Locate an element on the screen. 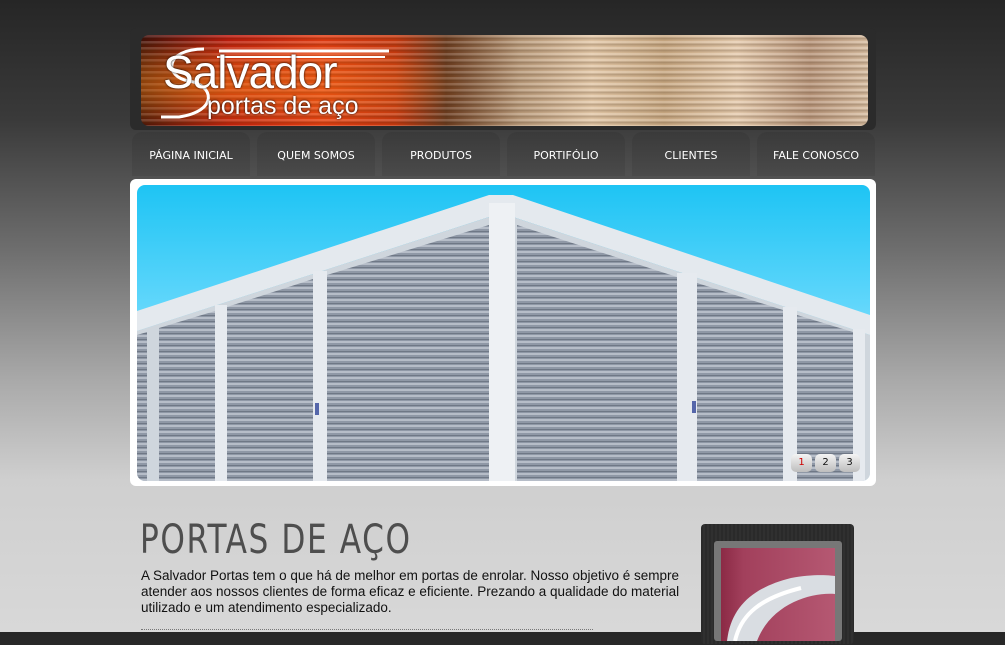  brand-name: Salvador is located at coordinates (250, 72).